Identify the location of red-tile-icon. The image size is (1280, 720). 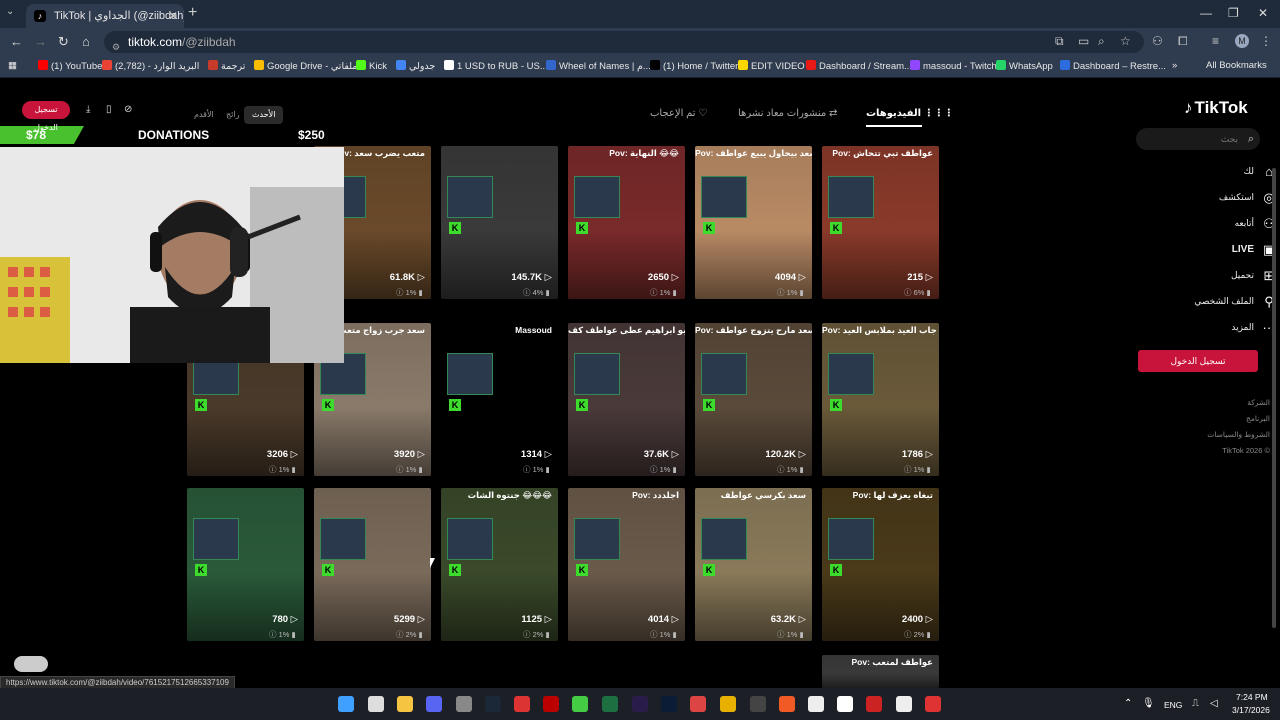
(933, 704).